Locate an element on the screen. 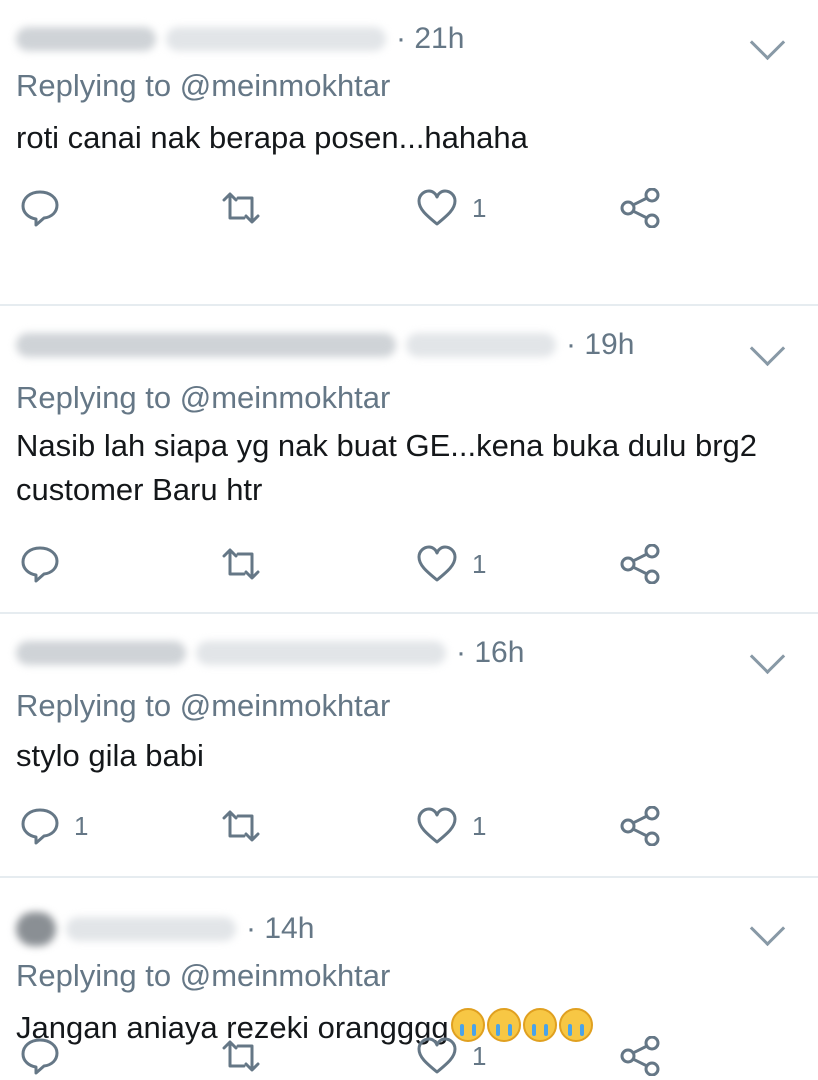 The height and width of the screenshot is (1080, 818). tweet-header: · 14h is located at coordinates (165, 929).